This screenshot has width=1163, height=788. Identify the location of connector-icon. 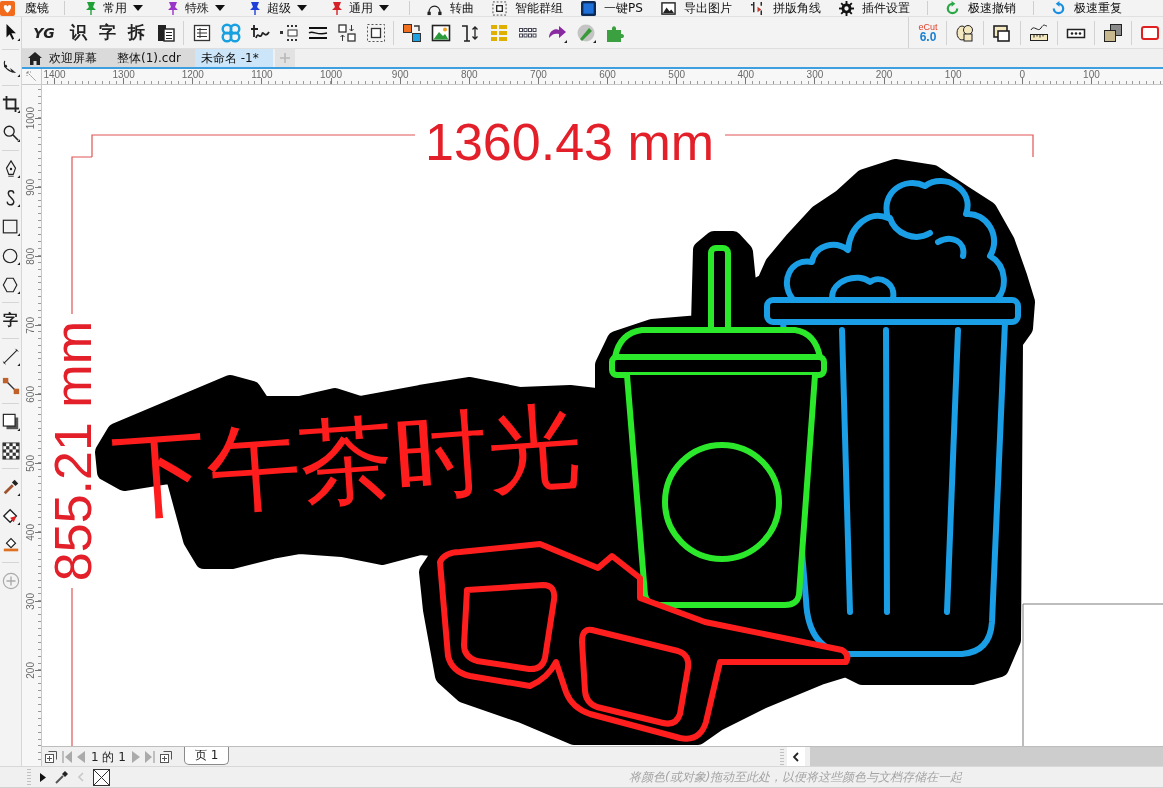
(10, 385).